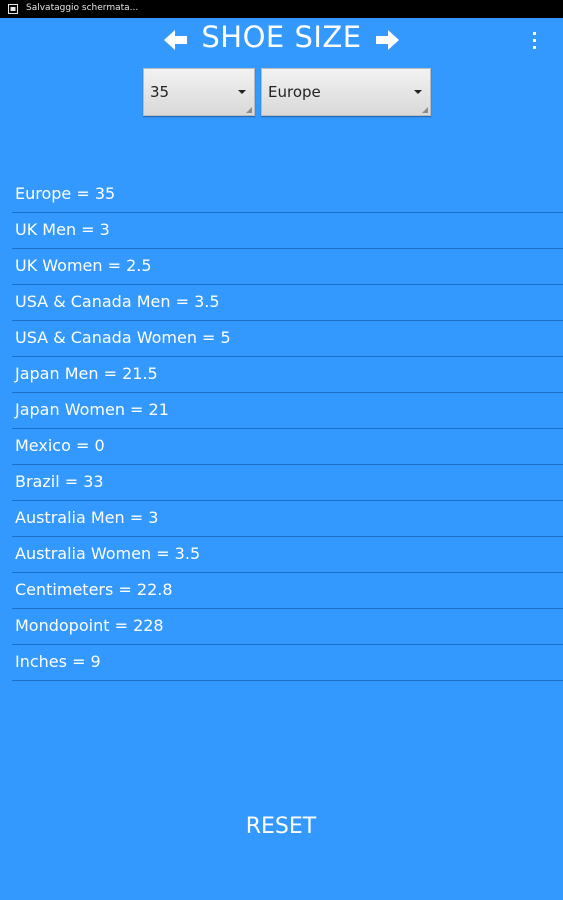 The height and width of the screenshot is (900, 563). What do you see at coordinates (281, 827) in the screenshot?
I see `reset-button: RESET` at bounding box center [281, 827].